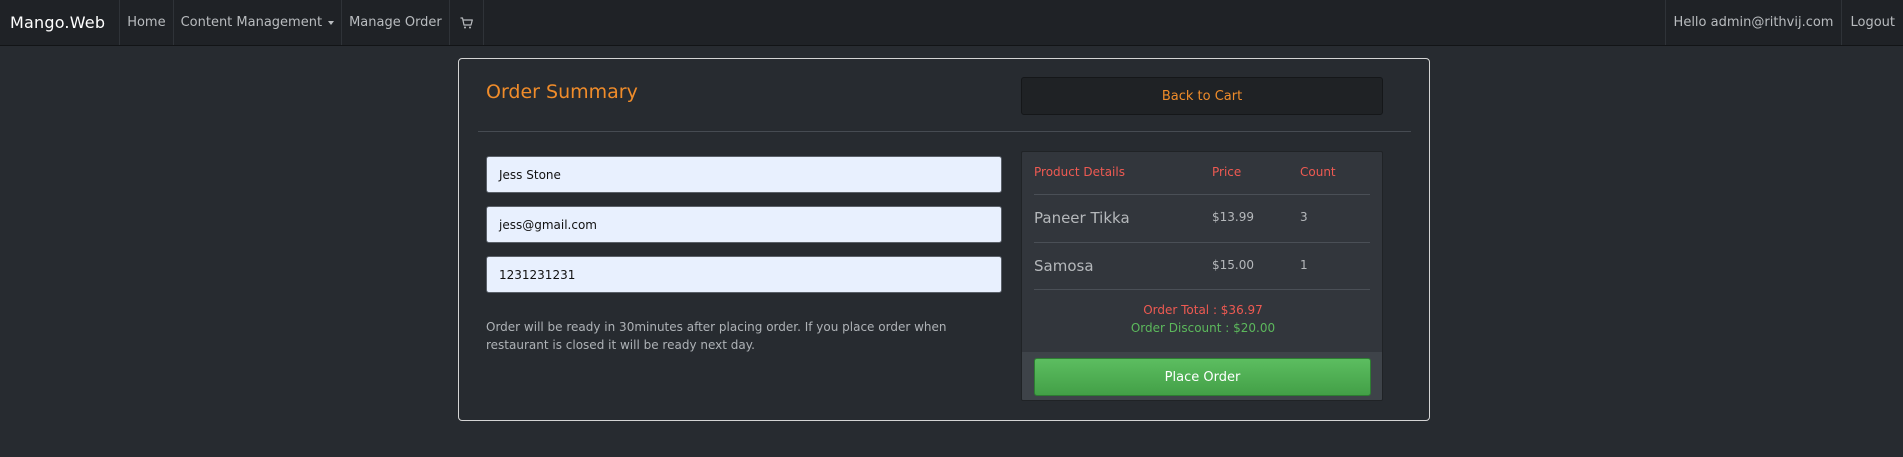  What do you see at coordinates (1318, 172) in the screenshot?
I see `header-count: Count` at bounding box center [1318, 172].